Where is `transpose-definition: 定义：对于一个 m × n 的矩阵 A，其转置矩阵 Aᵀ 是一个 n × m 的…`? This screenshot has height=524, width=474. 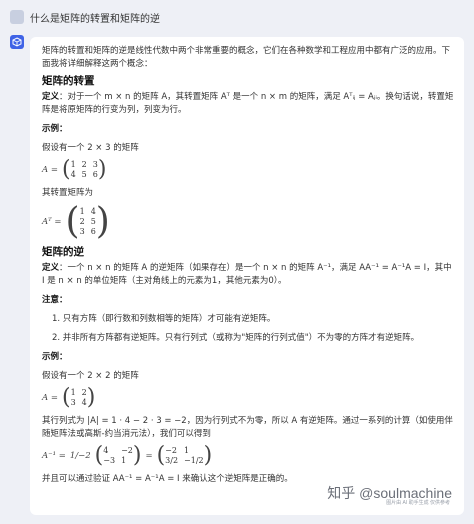 transpose-definition: 定义：对于一个 m × n 的矩阵 A，其转置矩阵 Aᵀ 是一个 n × m 的… is located at coordinates (248, 104).